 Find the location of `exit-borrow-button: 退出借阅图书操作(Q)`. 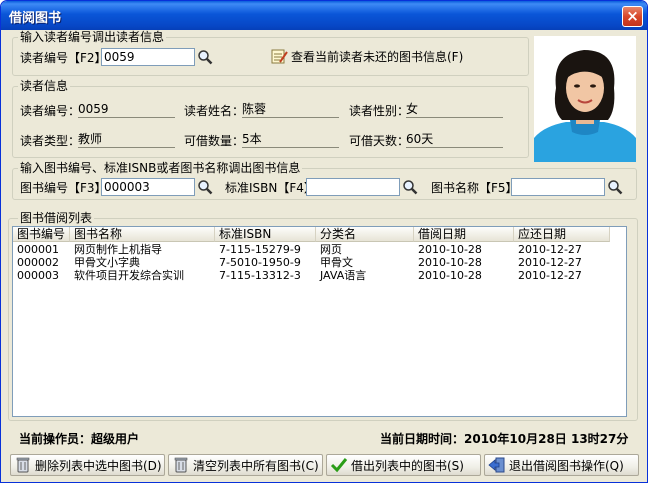

exit-borrow-button: 退出借阅图书操作(Q) is located at coordinates (561, 465).